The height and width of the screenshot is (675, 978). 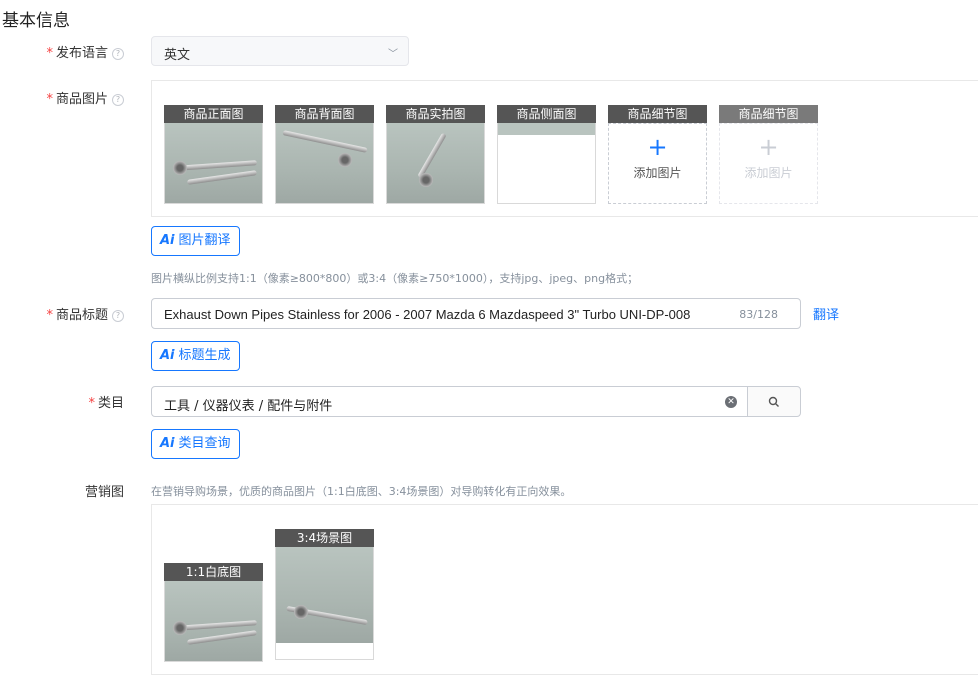 I want to click on product-image-placeholder, so click(x=546, y=163).